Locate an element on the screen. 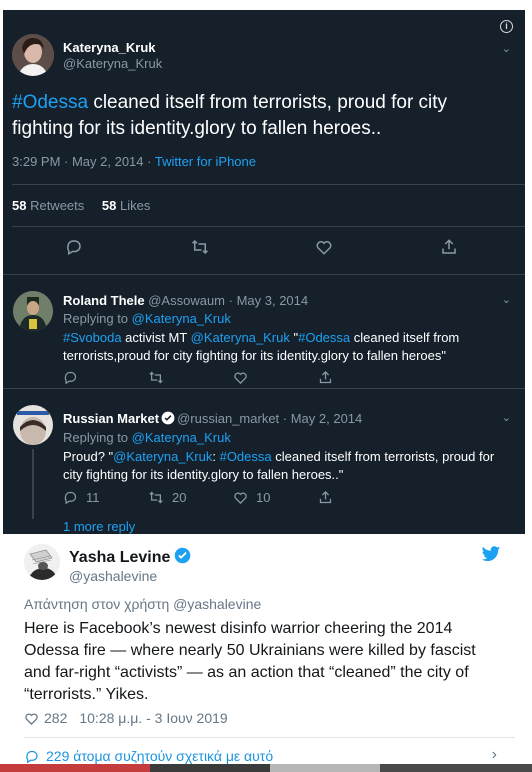 The height and width of the screenshot is (772, 532). discussion-link: 229 άτομα συζητούν σχετικά με αυτό is located at coordinates (148, 756).